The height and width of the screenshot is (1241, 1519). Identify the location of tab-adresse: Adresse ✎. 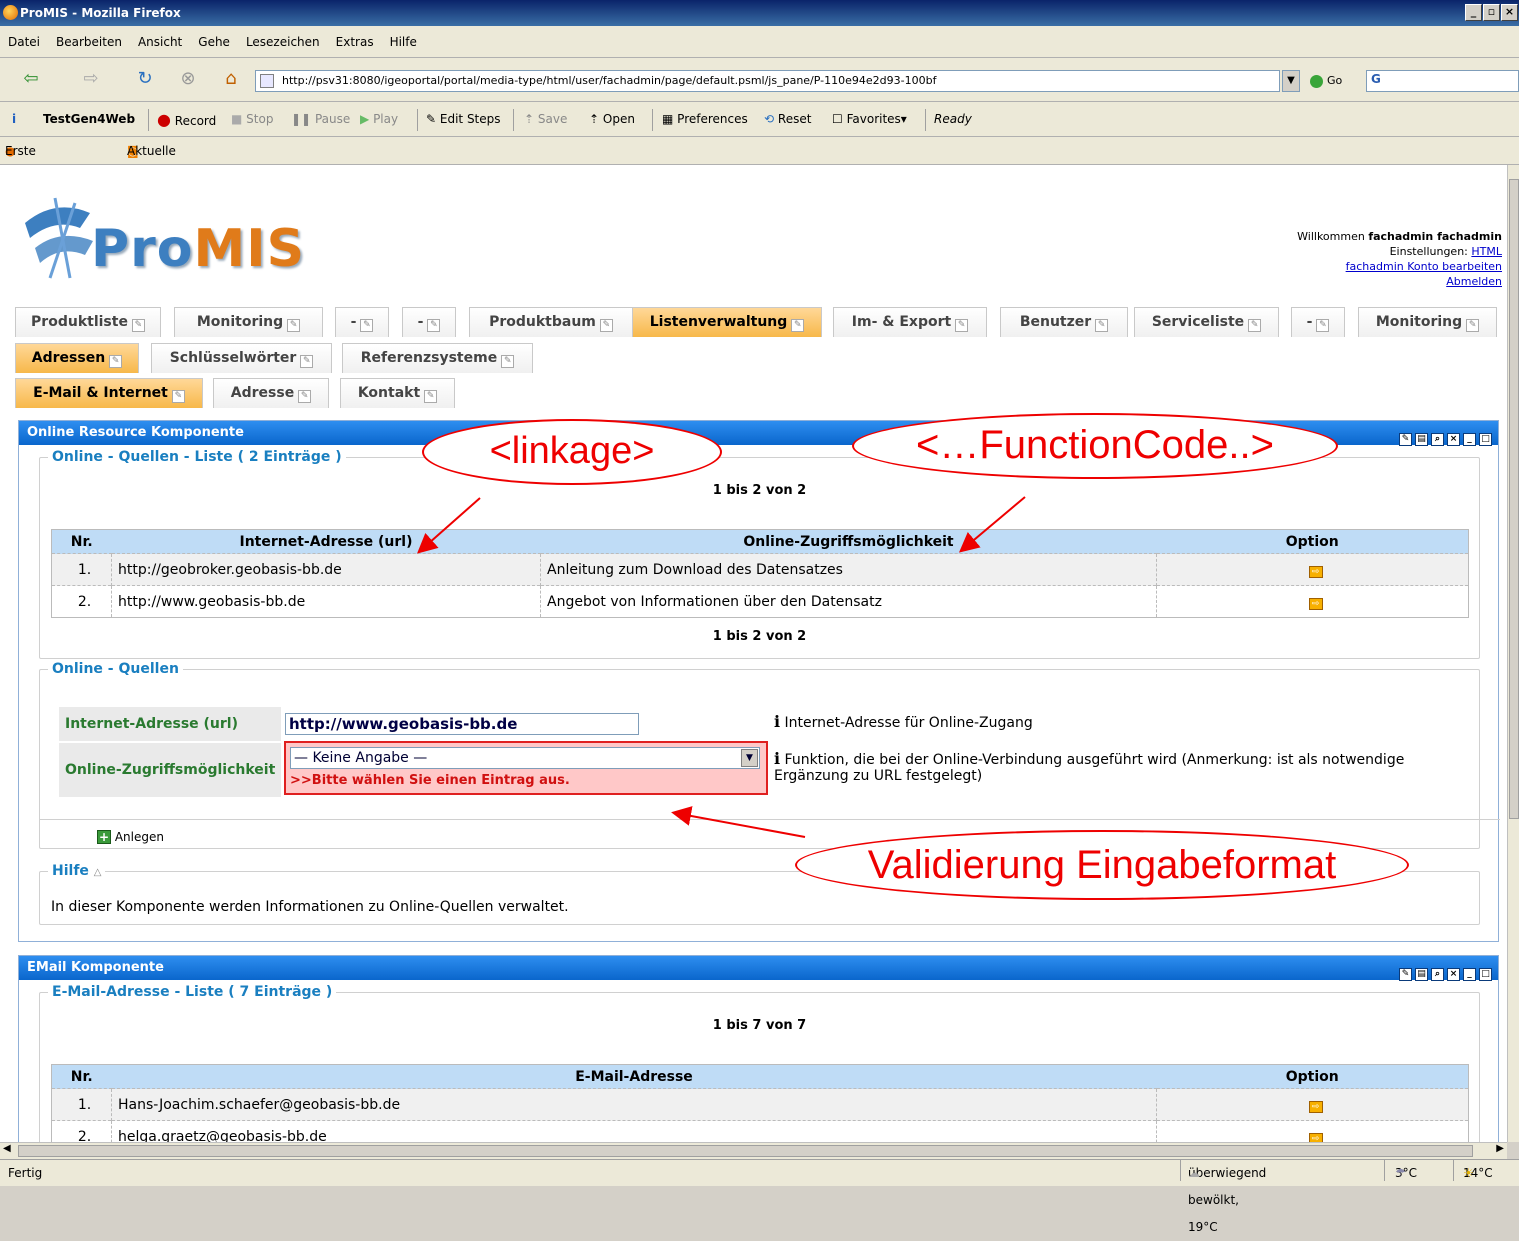
(271, 393).